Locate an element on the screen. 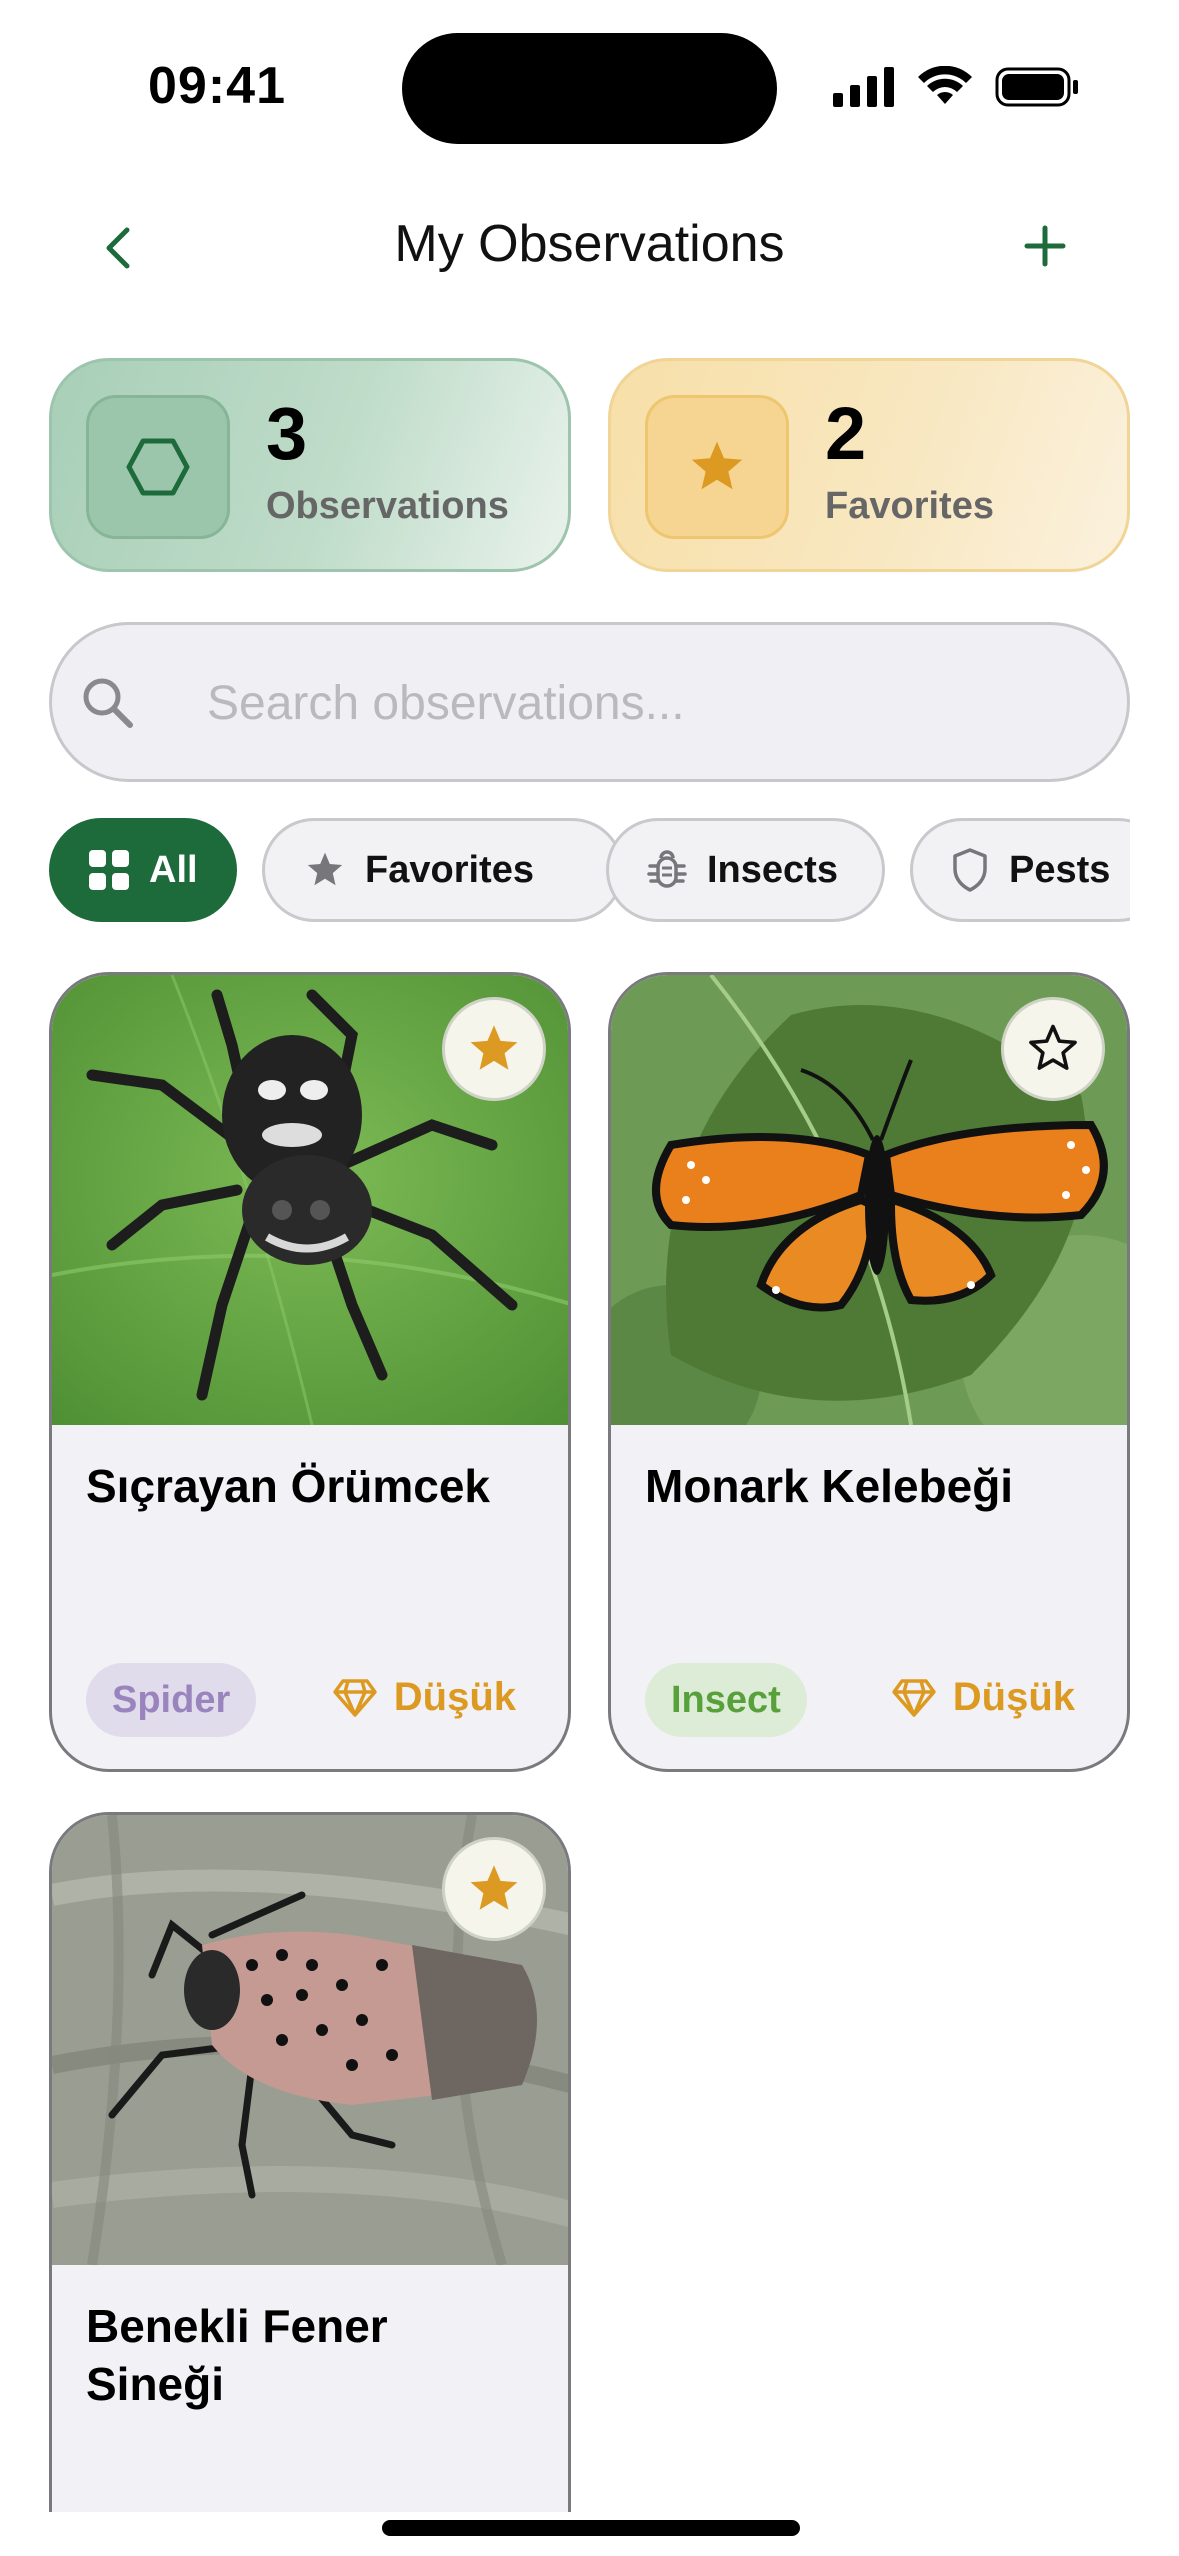 Image resolution: width=1179 pixels, height=2556 pixels. observations-stat-icon-box is located at coordinates (158, 467).